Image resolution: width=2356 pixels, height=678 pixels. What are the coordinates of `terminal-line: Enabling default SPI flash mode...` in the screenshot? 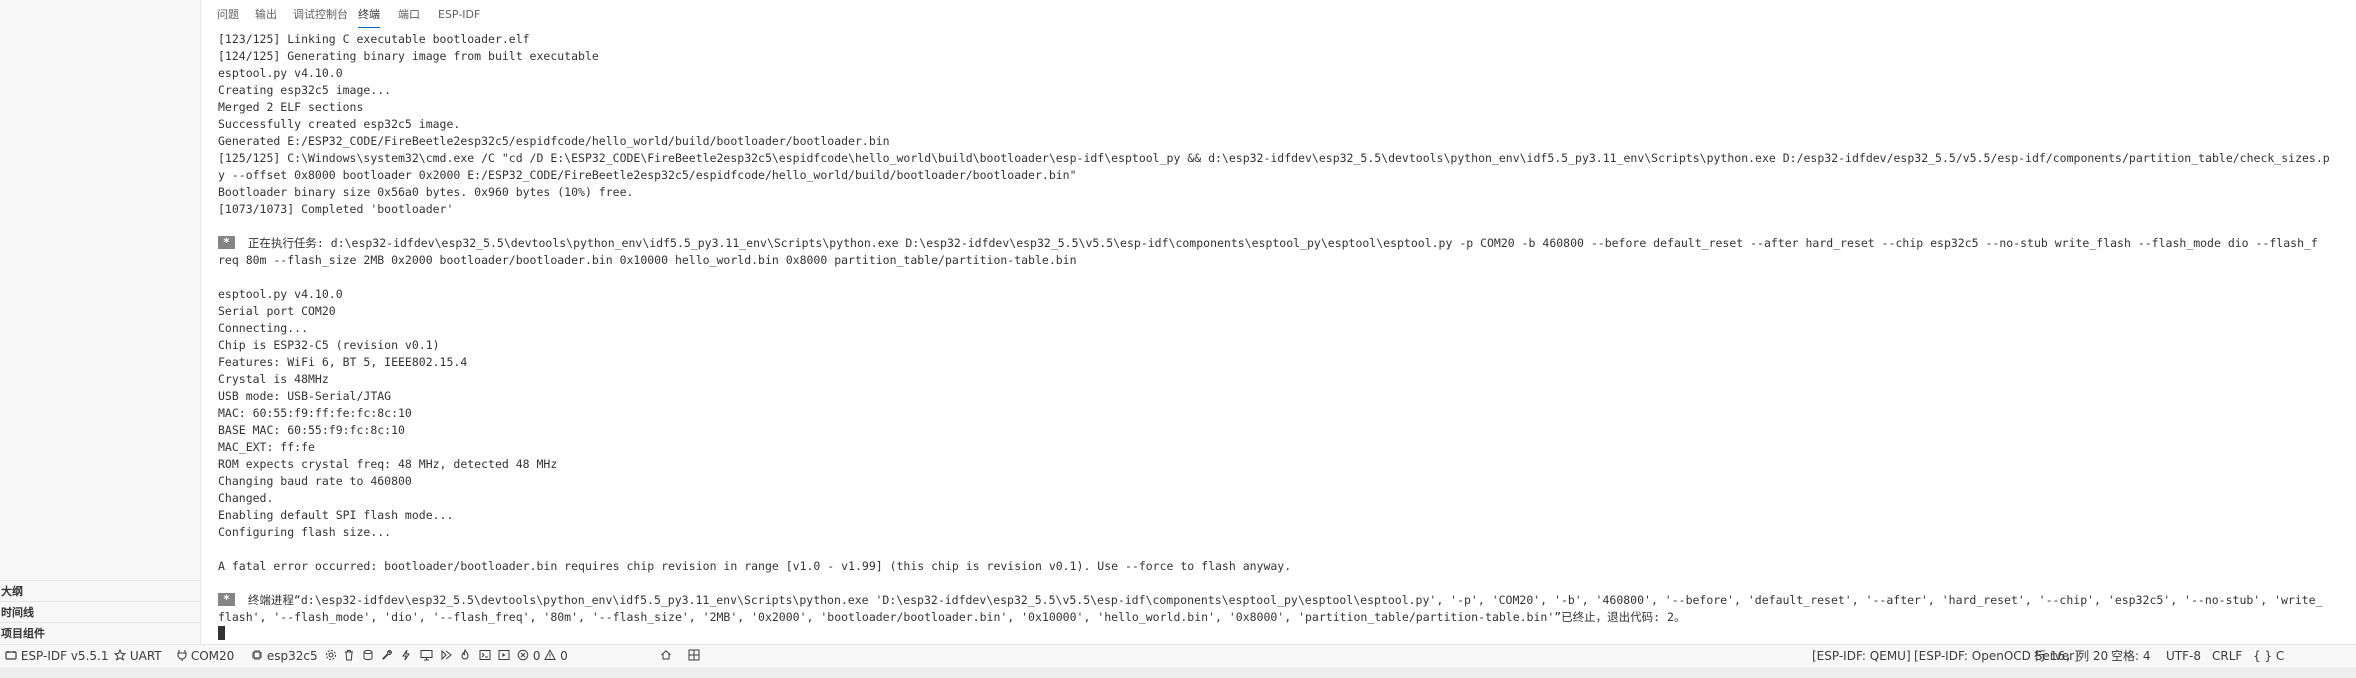 It's located at (335, 515).